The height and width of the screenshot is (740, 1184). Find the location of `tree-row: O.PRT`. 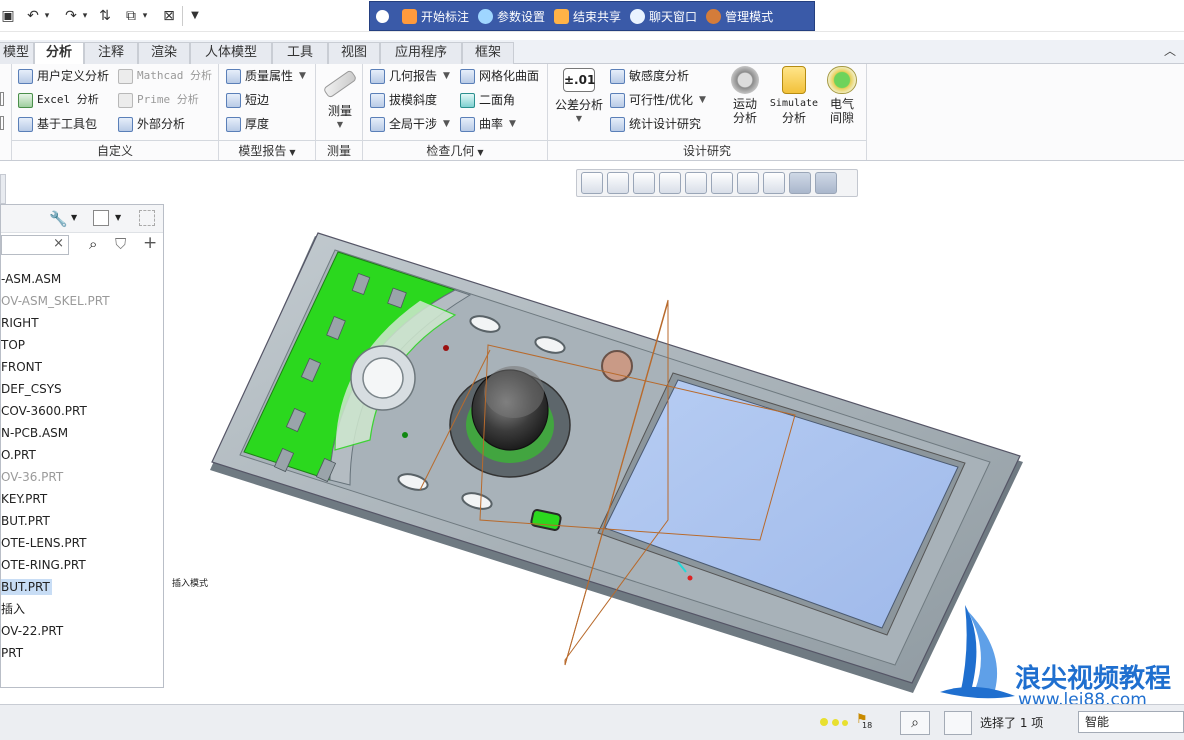

tree-row: O.PRT is located at coordinates (82, 455).